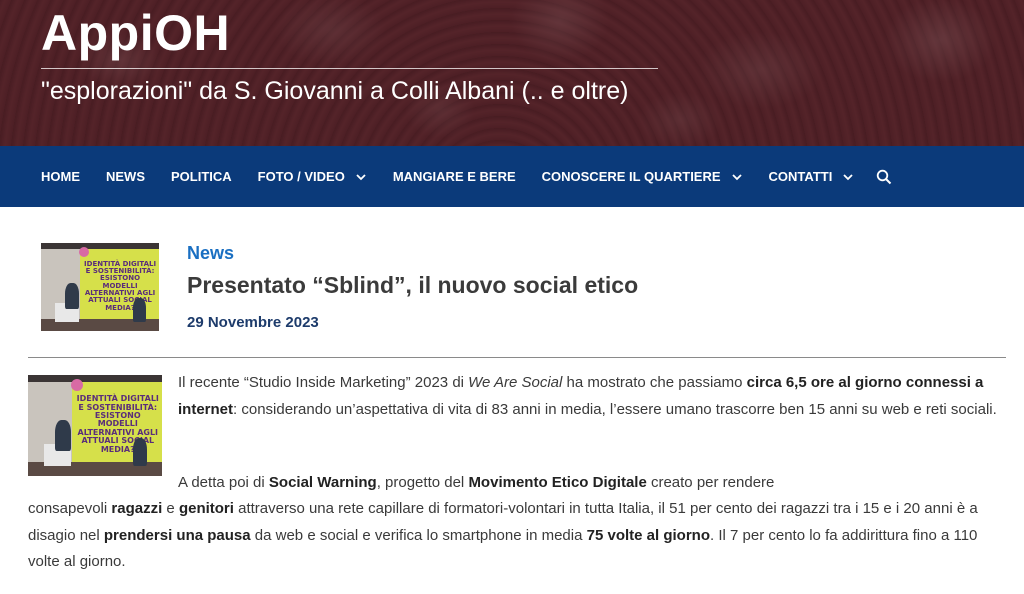 The width and height of the screenshot is (1024, 594). Describe the element at coordinates (631, 176) in the screenshot. I see `nav-item-label: CONOSCERE IL QUARTIERE` at that location.